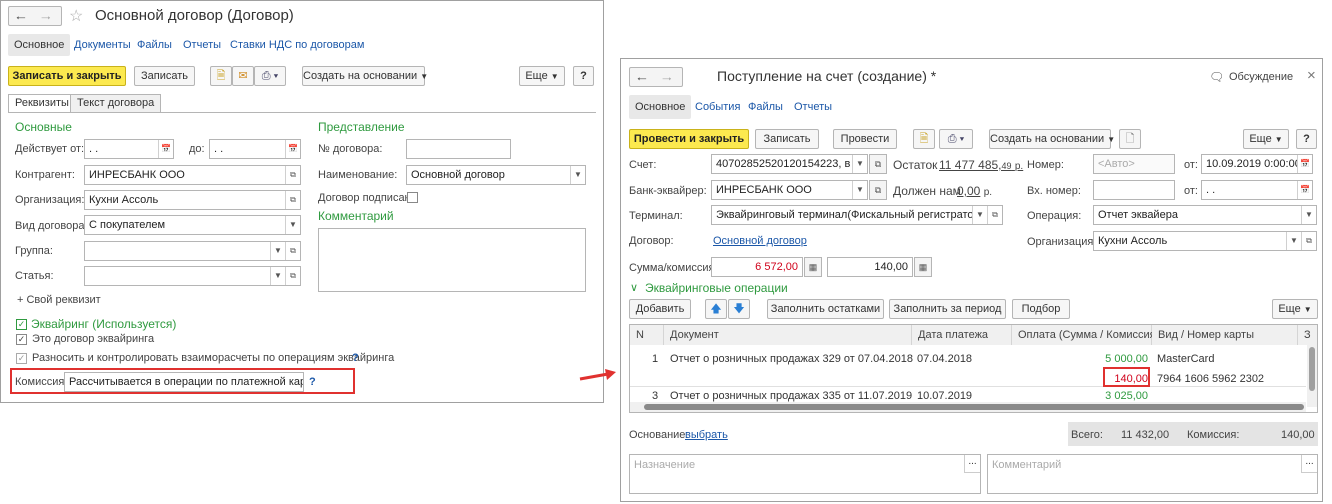 Image resolution: width=1332 pixels, height=504 pixels. I want to click on forward-arrow-icon: 🠂, so click(46, 19).